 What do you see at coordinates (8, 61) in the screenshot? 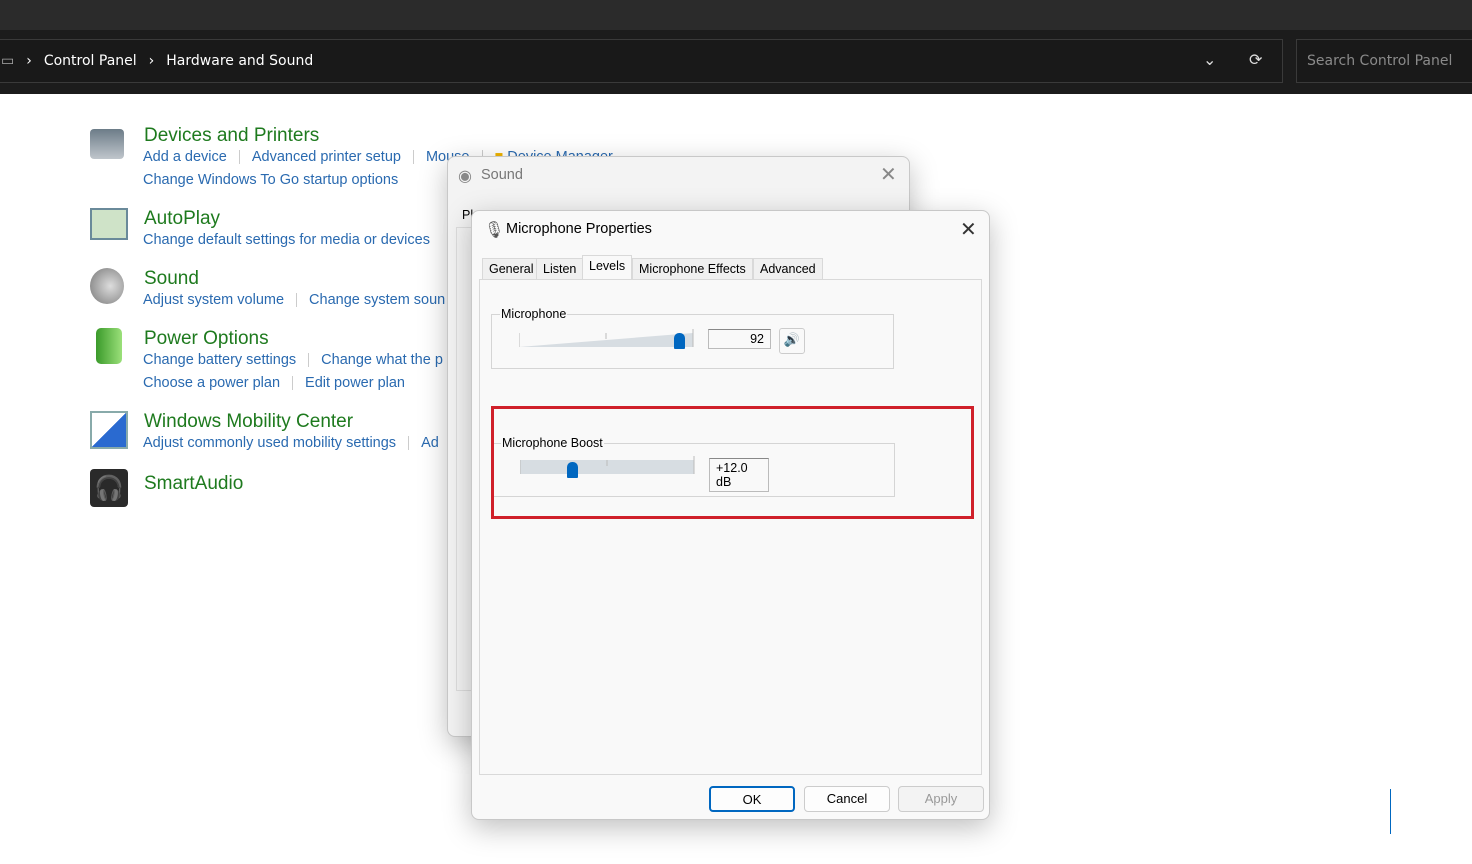
I see `control-panel-icon: ▭` at bounding box center [8, 61].